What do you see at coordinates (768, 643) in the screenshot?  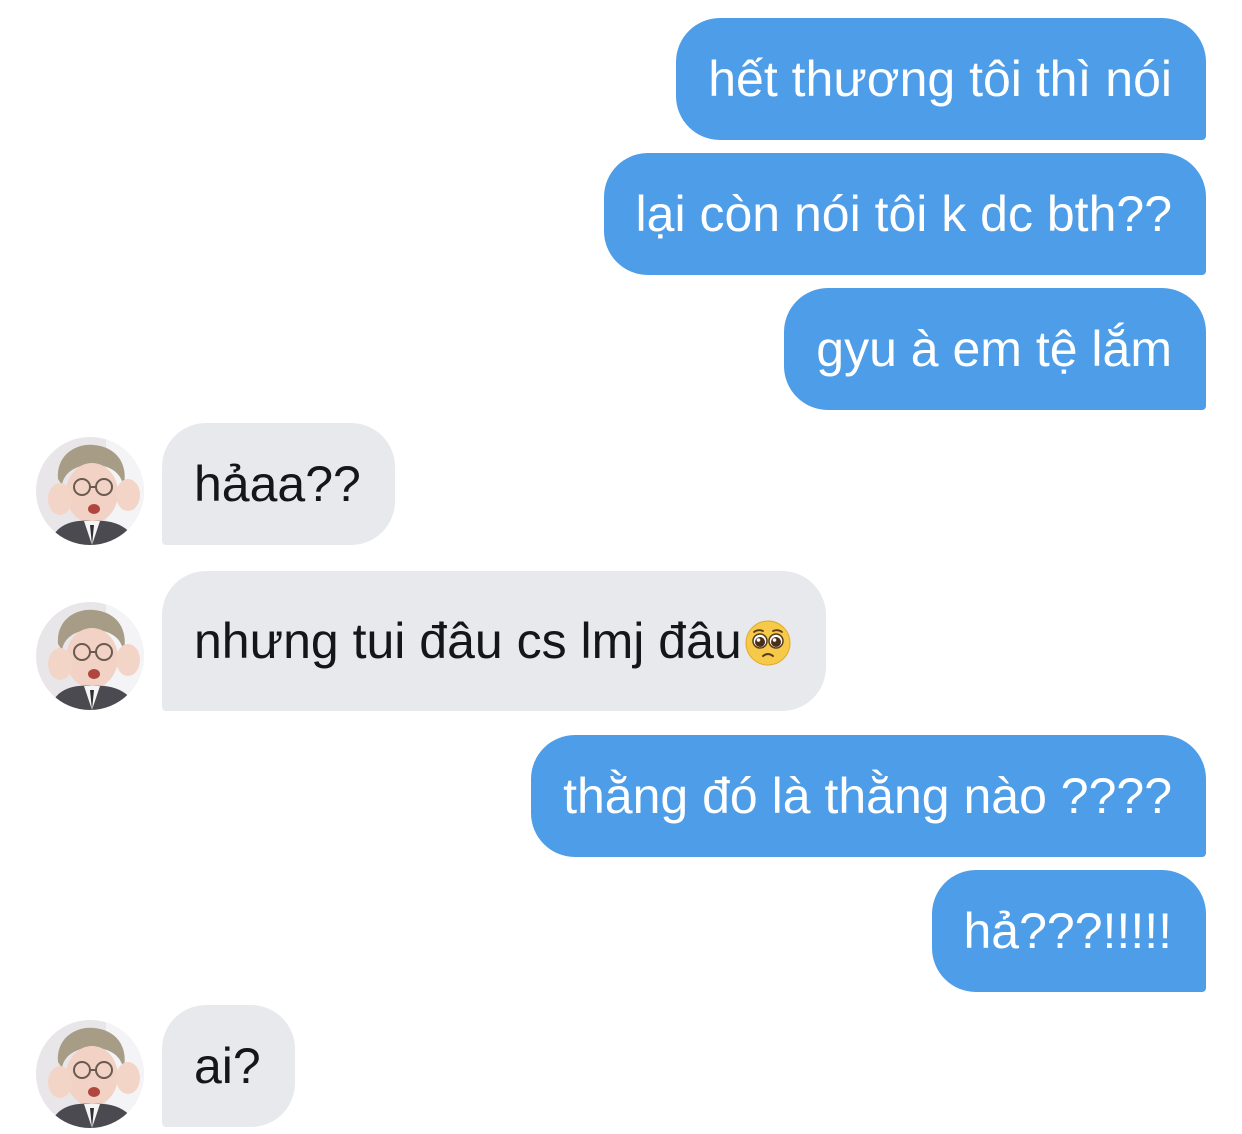 I see `pleading-face-emoji` at bounding box center [768, 643].